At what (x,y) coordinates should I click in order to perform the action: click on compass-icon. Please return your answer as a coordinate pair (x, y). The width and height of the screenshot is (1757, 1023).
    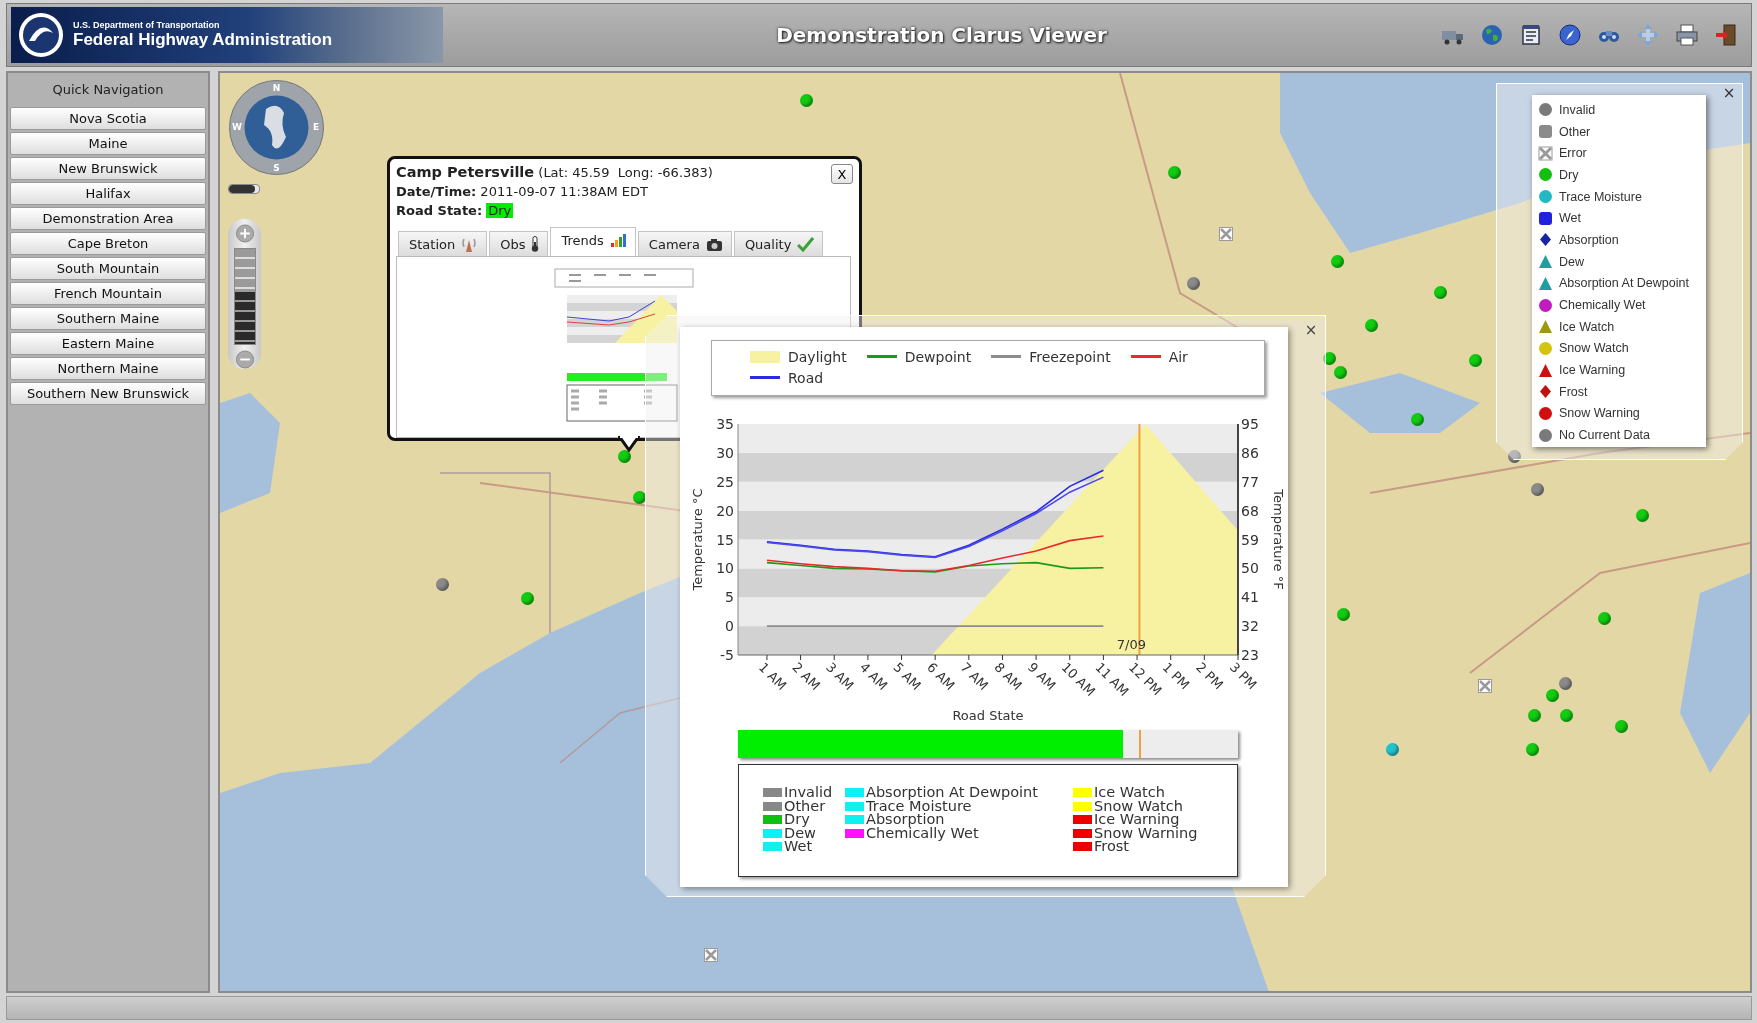
    Looking at the image, I should click on (1570, 35).